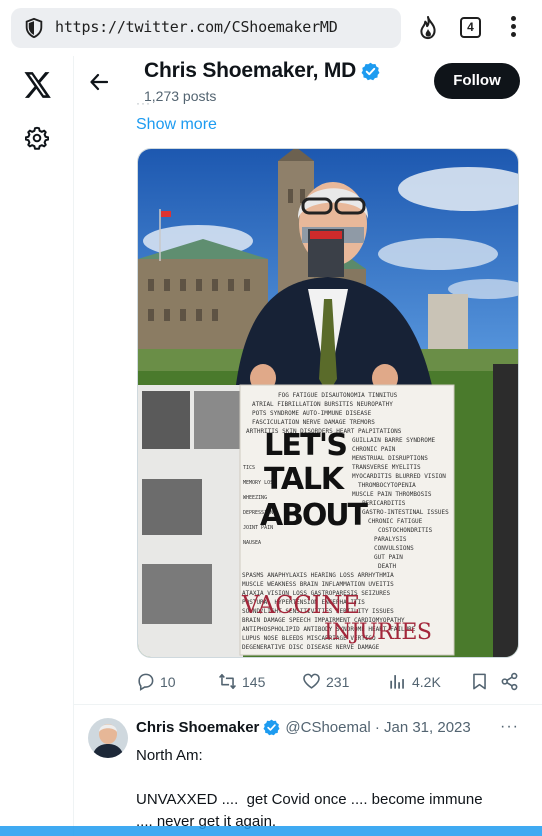 The width and height of the screenshot is (542, 836). What do you see at coordinates (394, 548) in the screenshot?
I see `sign-small-line: CONVULSIONS` at bounding box center [394, 548].